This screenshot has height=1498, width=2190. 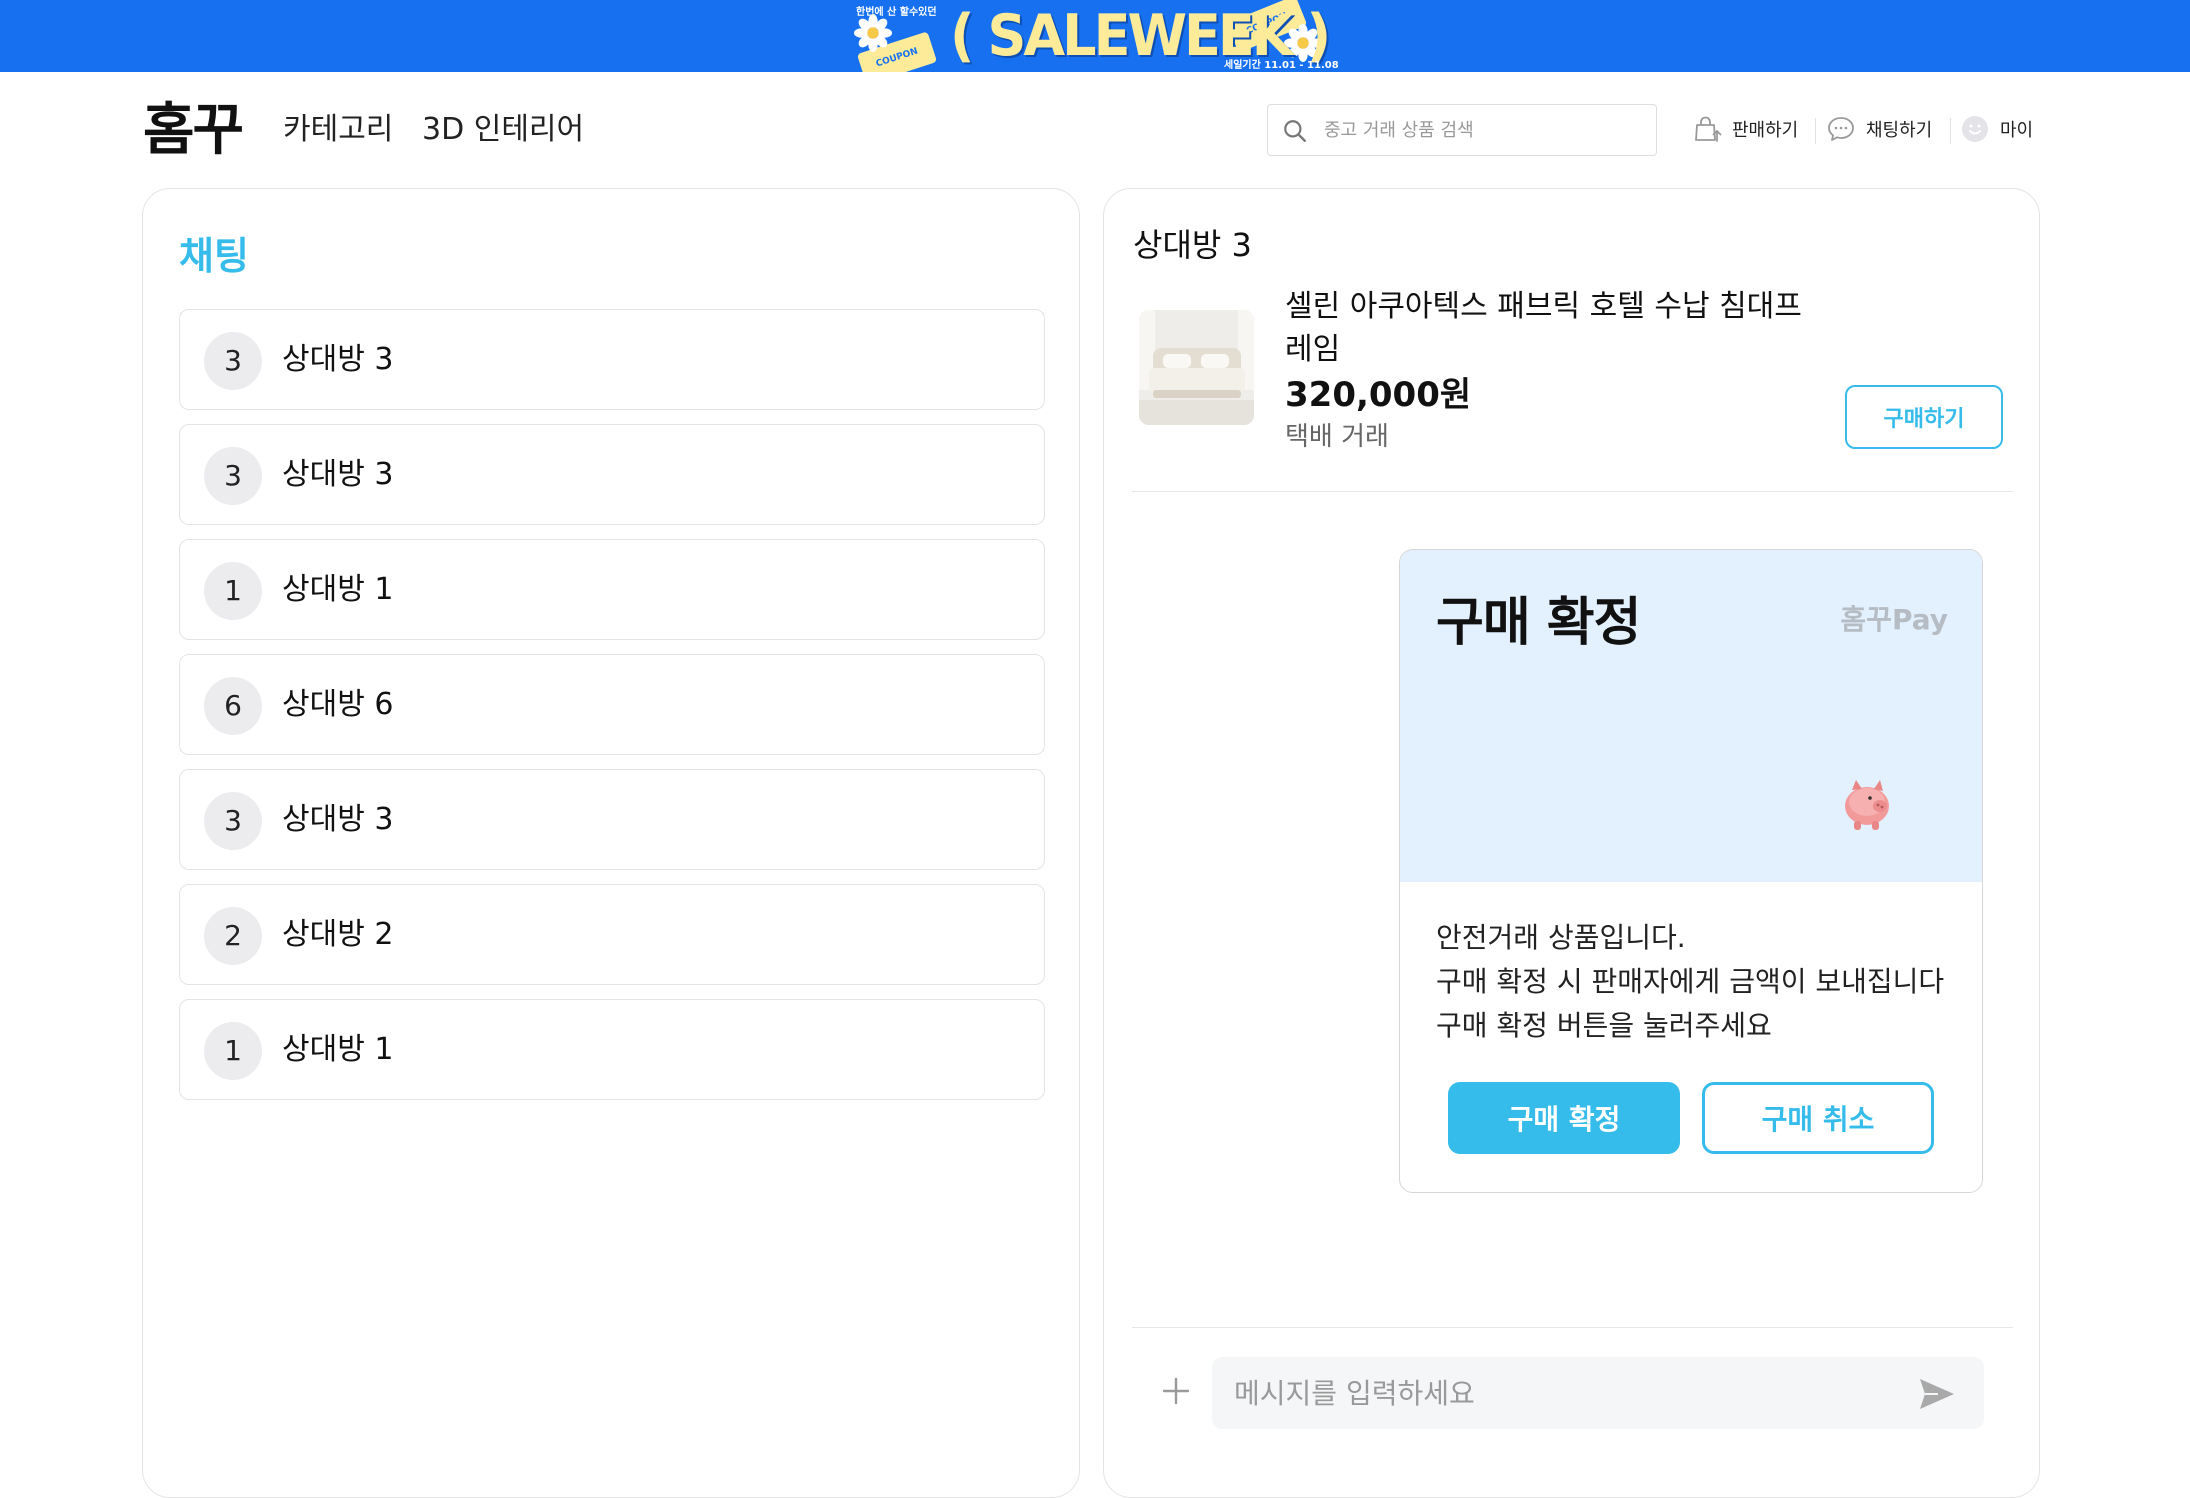 What do you see at coordinates (338, 934) in the screenshot?
I see `room-name: 상대방 2` at bounding box center [338, 934].